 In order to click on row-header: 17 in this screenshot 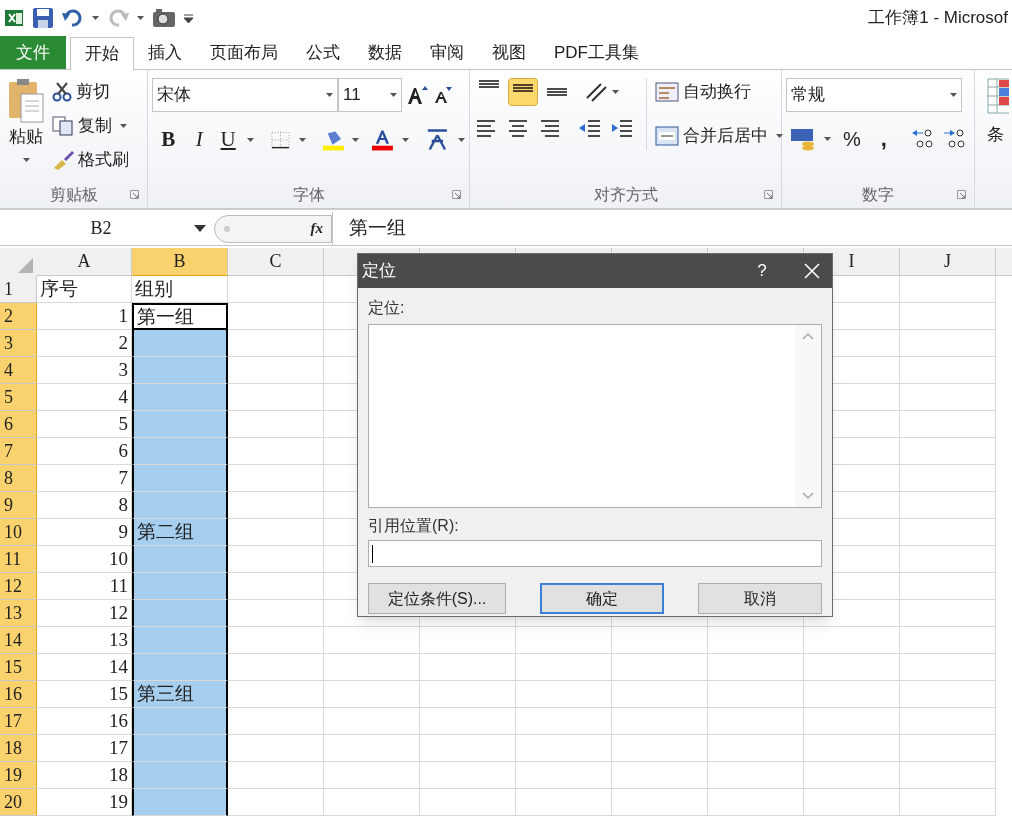, I will do `click(18, 721)`.